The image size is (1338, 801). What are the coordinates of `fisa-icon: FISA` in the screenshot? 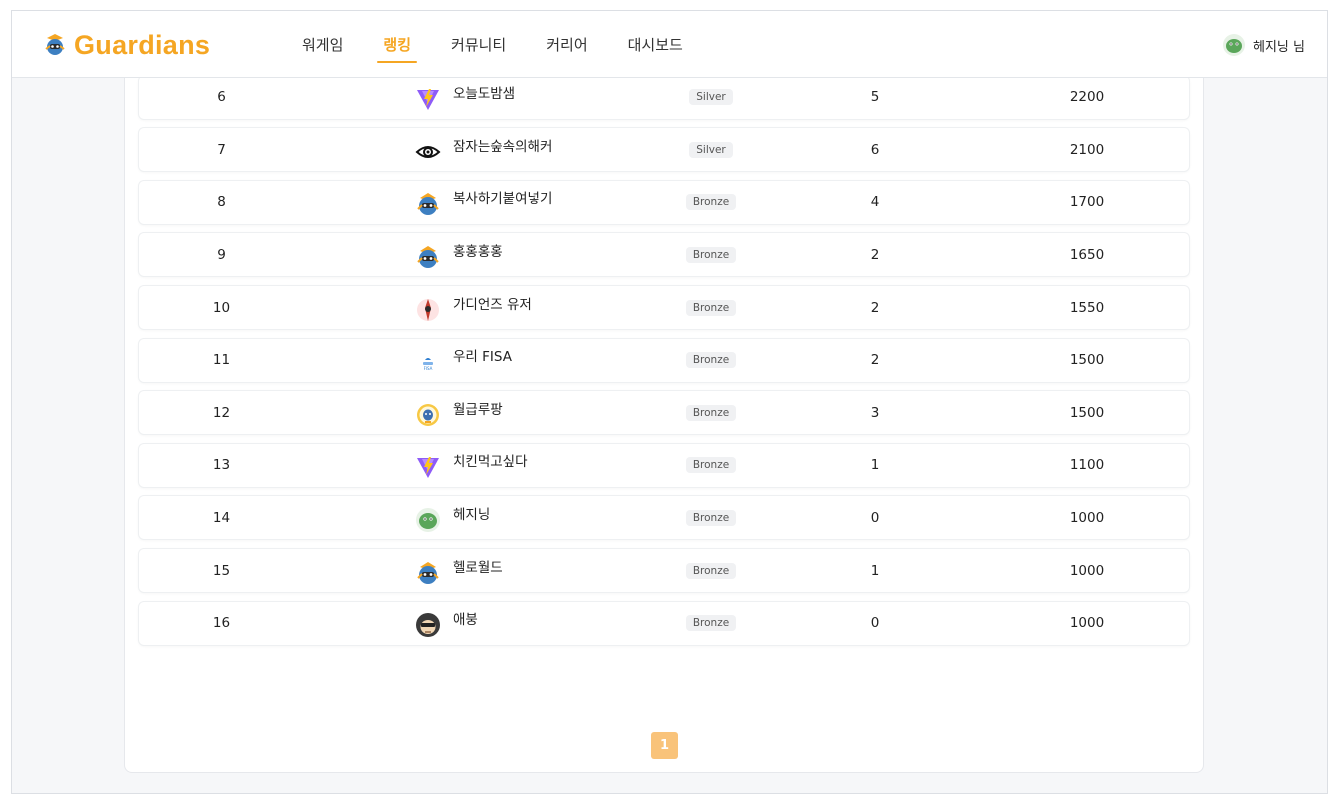 It's located at (428, 362).